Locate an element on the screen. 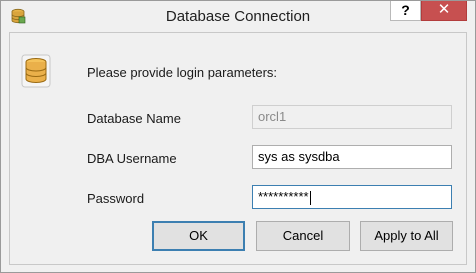 This screenshot has height=273, width=476. cancel-button: Cancel is located at coordinates (303, 236).